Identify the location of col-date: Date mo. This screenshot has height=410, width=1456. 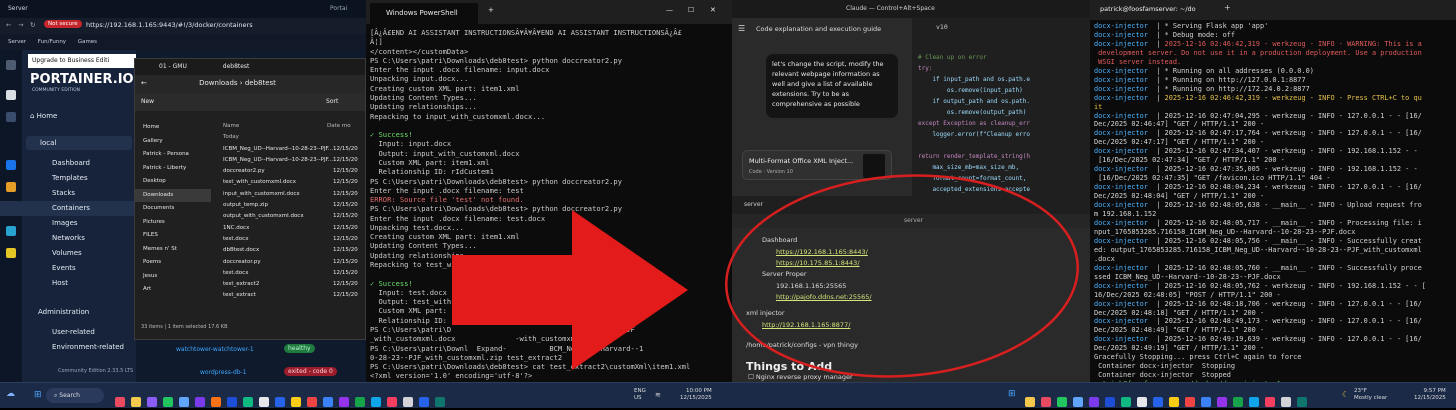
(339, 126).